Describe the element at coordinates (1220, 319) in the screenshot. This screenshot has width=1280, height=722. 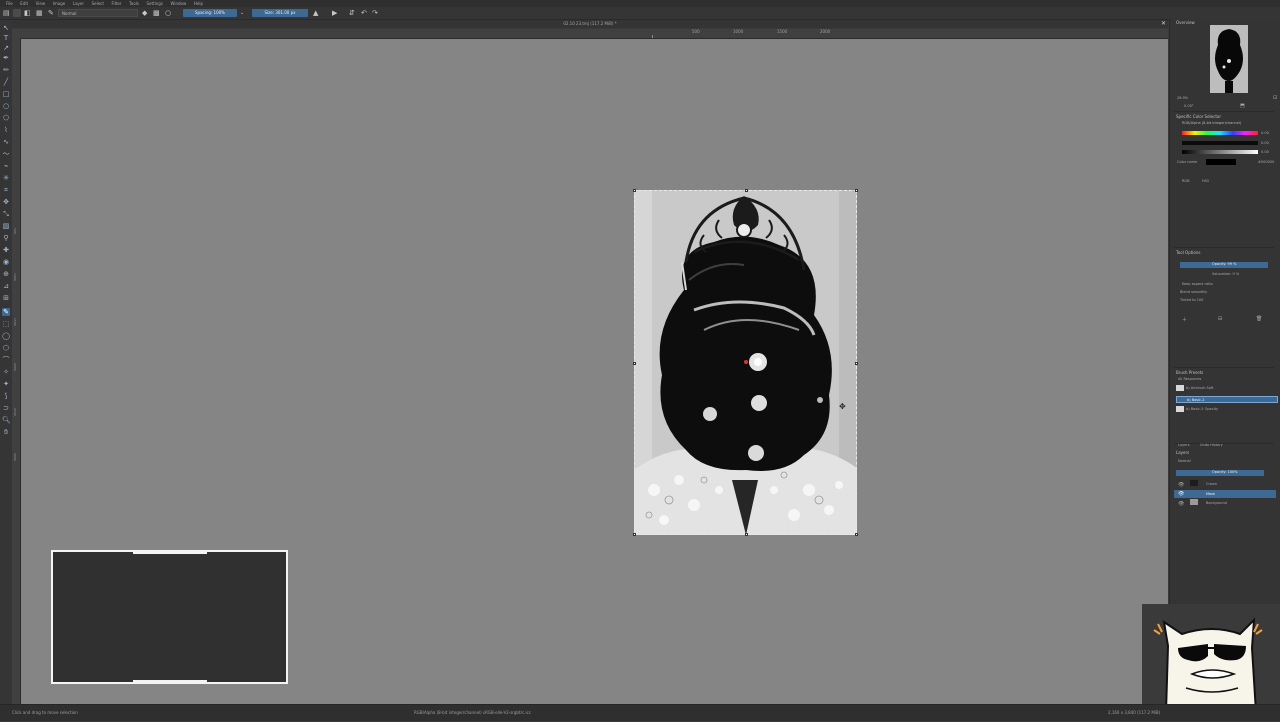
I see `layout-icon: ⊟` at that location.